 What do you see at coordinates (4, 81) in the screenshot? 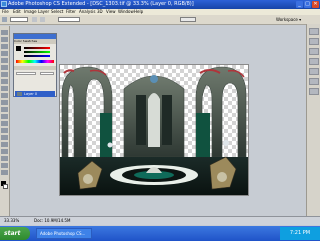
I see `brush-tool-icon` at bounding box center [4, 81].